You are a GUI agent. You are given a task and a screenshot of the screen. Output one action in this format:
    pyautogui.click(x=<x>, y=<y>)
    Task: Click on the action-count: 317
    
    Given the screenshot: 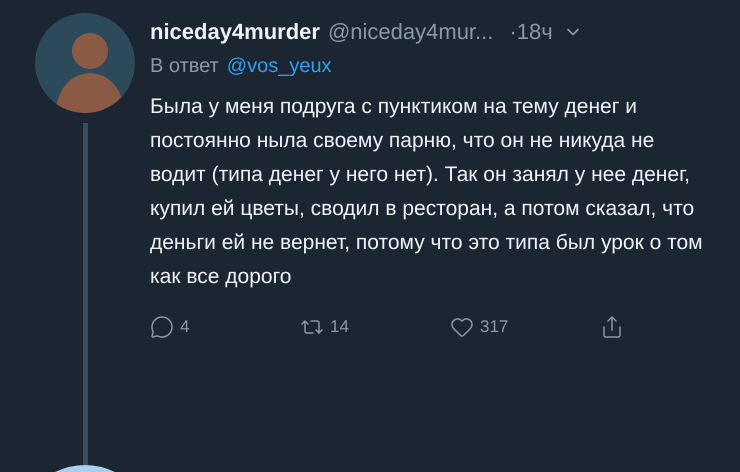 What is the action you would take?
    pyautogui.click(x=494, y=327)
    